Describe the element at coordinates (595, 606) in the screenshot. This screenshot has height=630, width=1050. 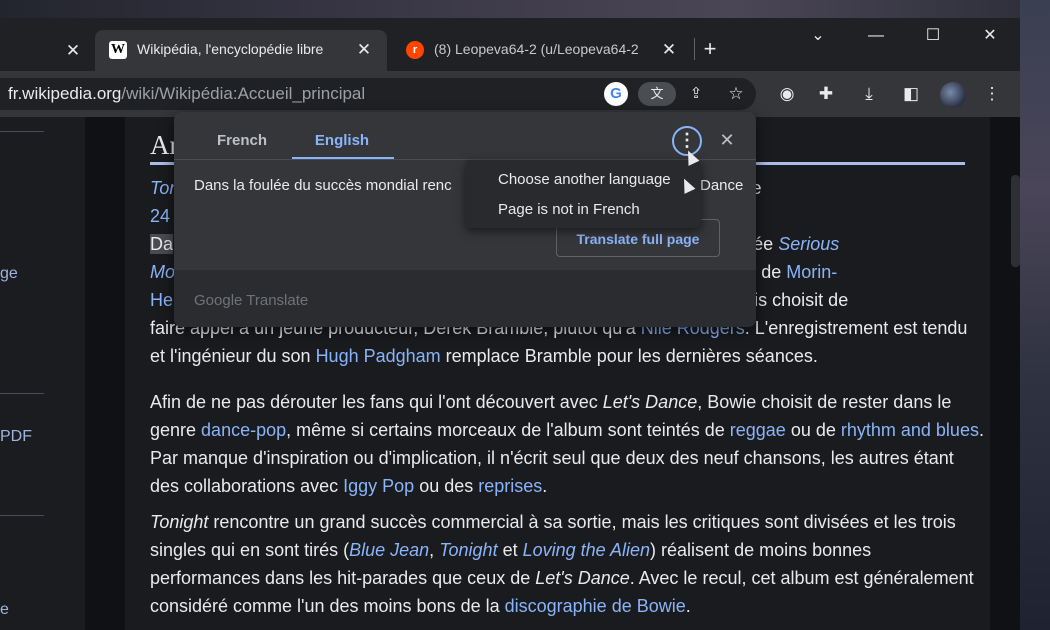
I see `article-link: discographie de Bowie` at that location.